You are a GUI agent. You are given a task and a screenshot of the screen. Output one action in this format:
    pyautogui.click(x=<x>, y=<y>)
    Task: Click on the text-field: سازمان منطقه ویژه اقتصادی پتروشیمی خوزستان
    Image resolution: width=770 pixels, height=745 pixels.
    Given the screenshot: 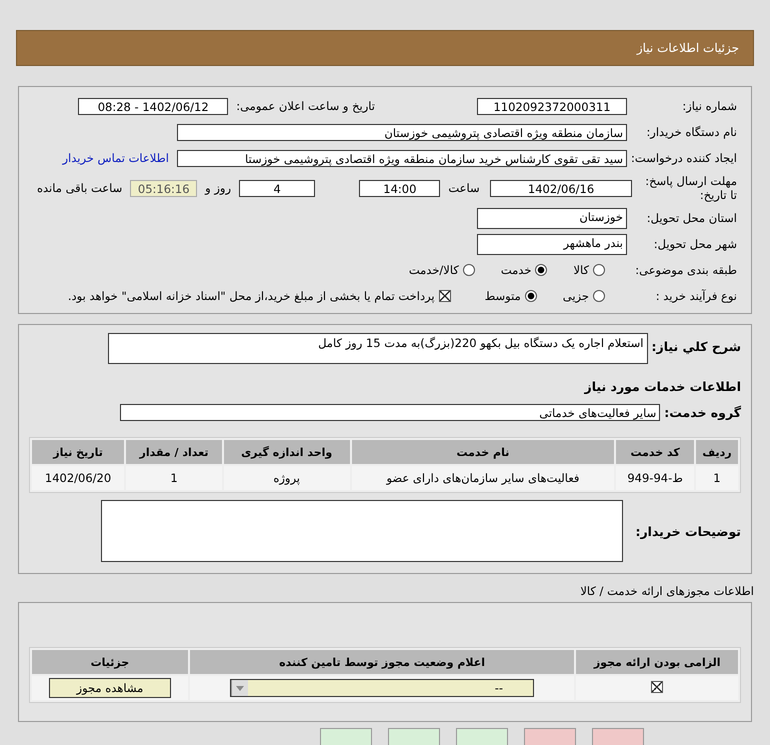 What is the action you would take?
    pyautogui.click(x=402, y=132)
    